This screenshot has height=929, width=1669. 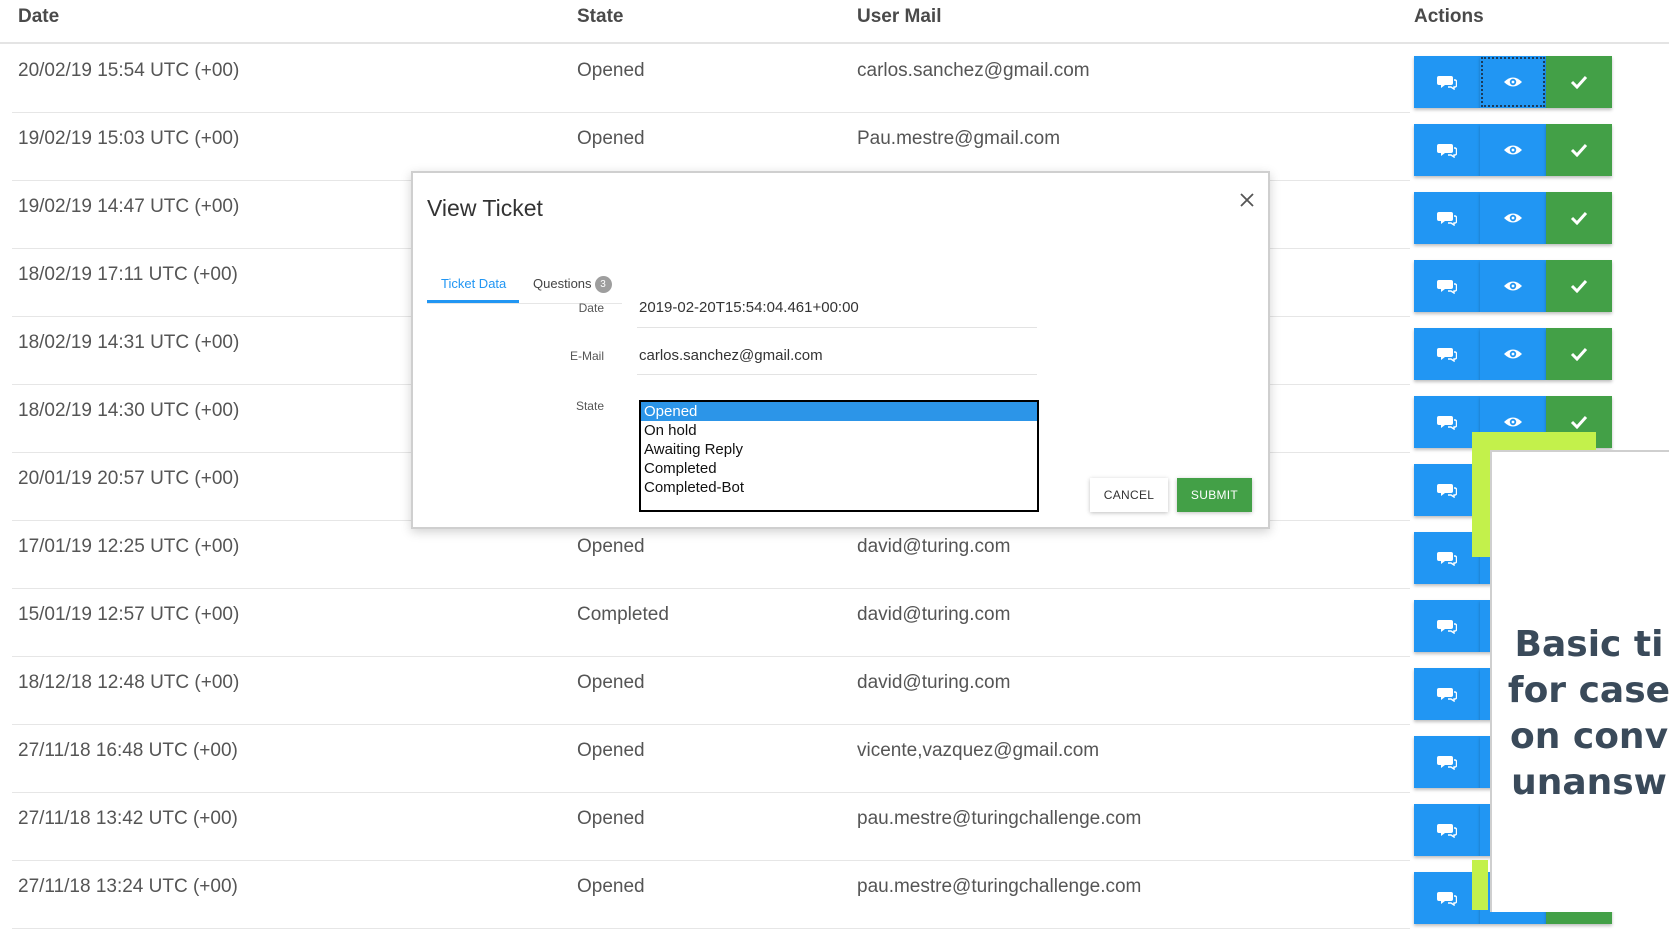 I want to click on date-value: 2019-02-20T15:54:04.461+00:00, so click(x=749, y=307).